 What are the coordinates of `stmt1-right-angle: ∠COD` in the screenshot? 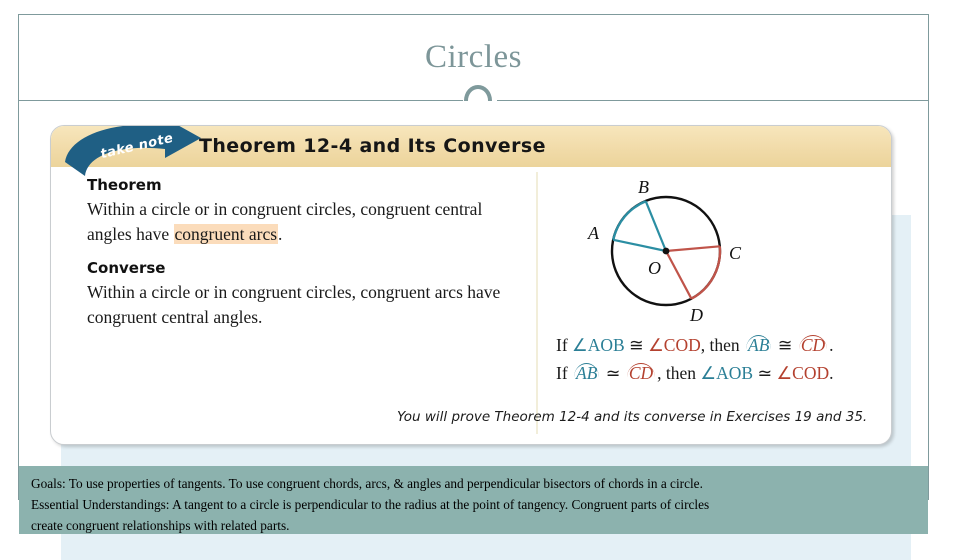 It's located at (674, 345).